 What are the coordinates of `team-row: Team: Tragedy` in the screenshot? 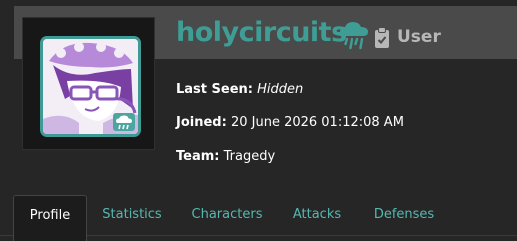 It's located at (225, 156).